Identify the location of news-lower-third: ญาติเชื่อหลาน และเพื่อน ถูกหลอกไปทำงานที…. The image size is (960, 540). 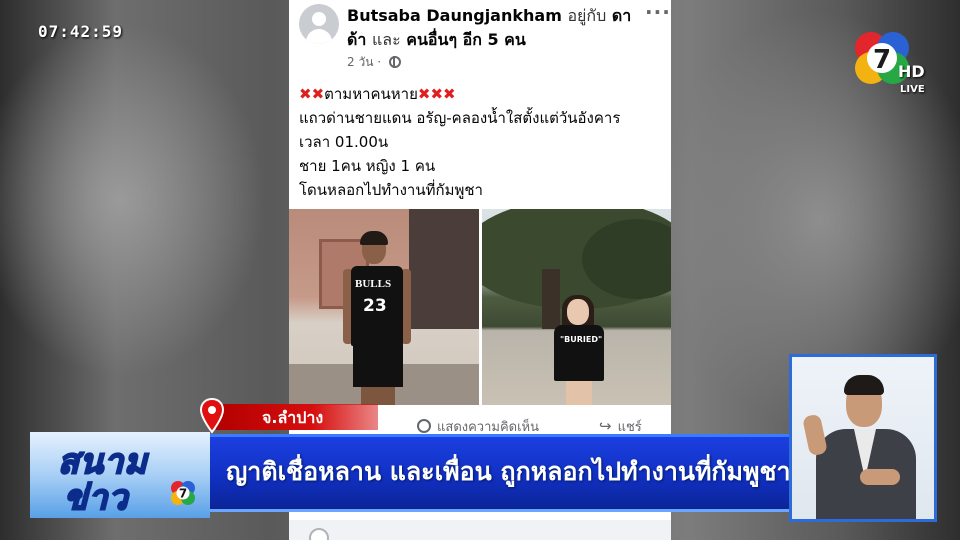
(410, 475).